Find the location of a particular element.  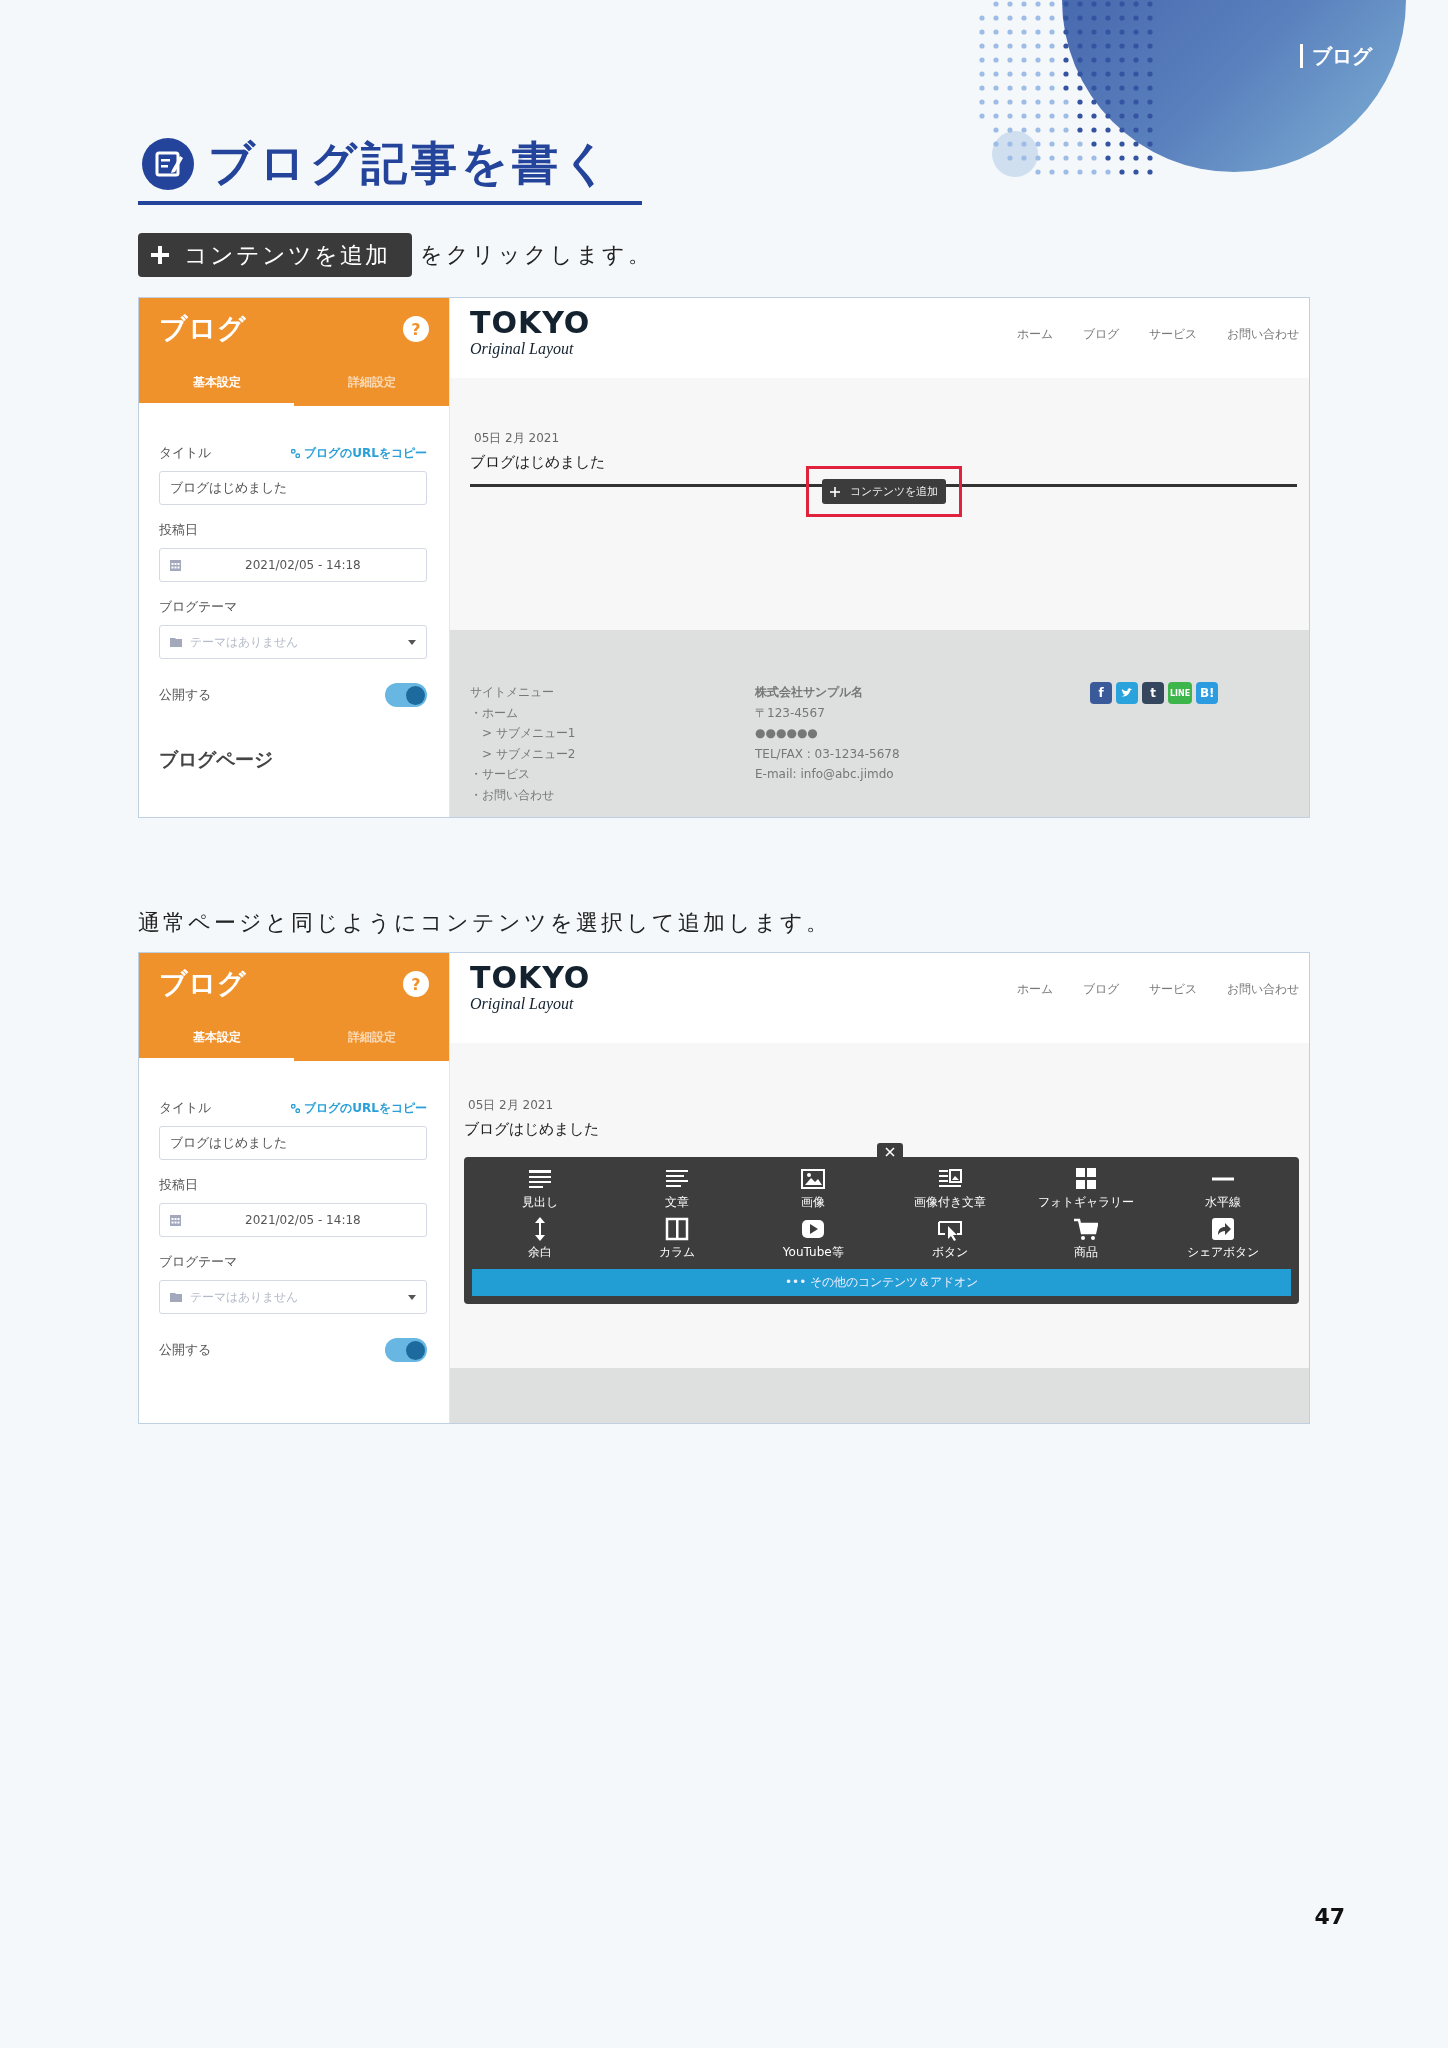

content-type-button: 余白 is located at coordinates (540, 1239).